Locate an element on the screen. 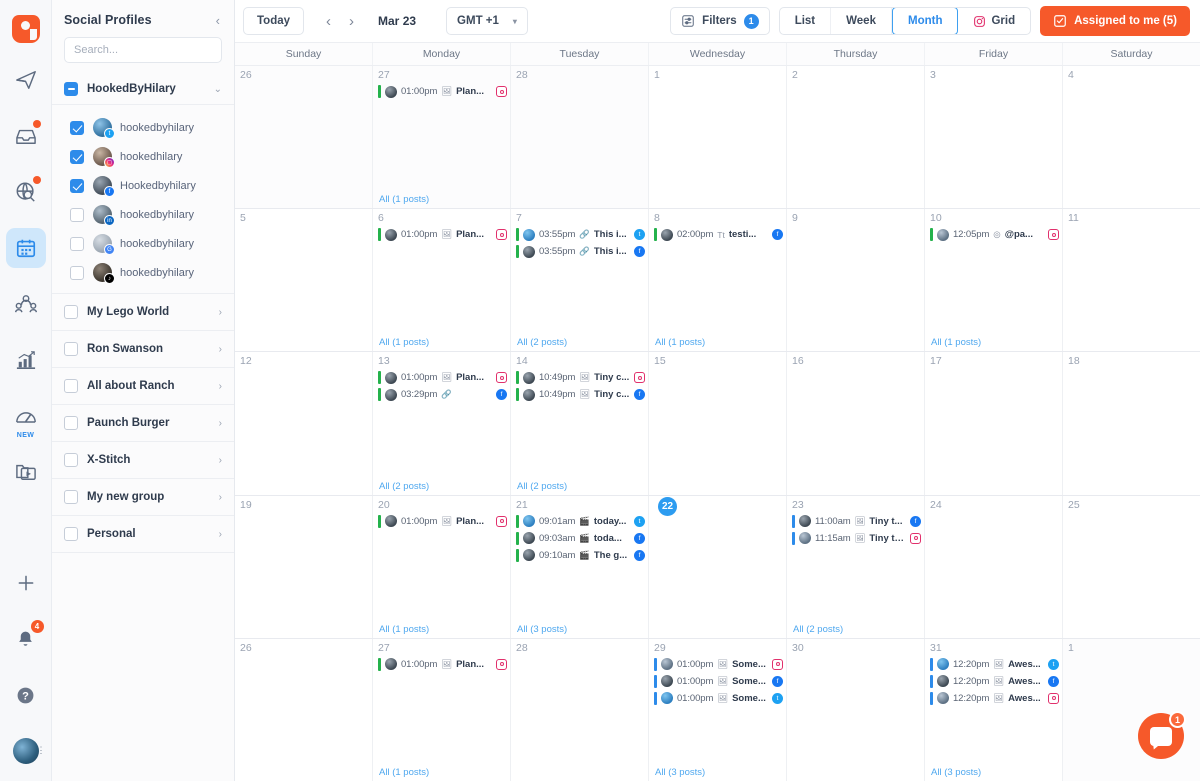  monitoring-icon is located at coordinates (26, 192).